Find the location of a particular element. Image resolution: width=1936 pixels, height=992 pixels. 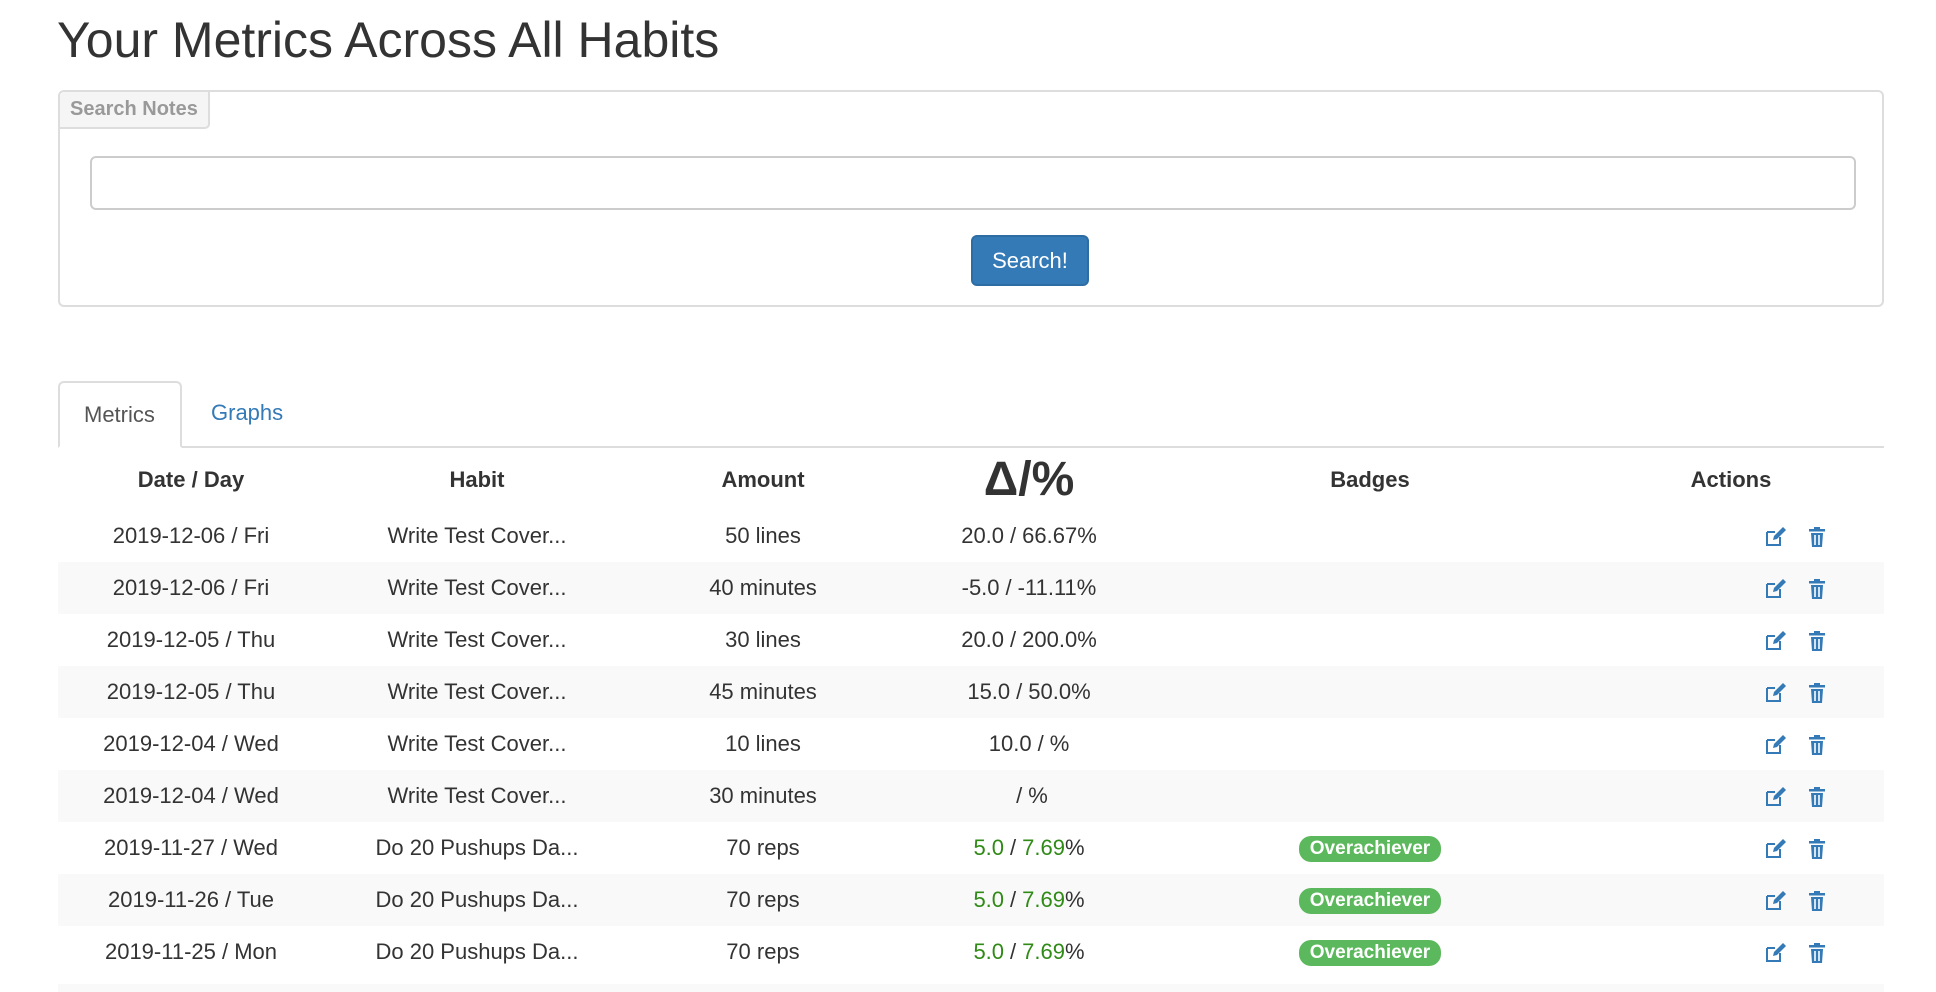

search-button: Search! is located at coordinates (1030, 260).